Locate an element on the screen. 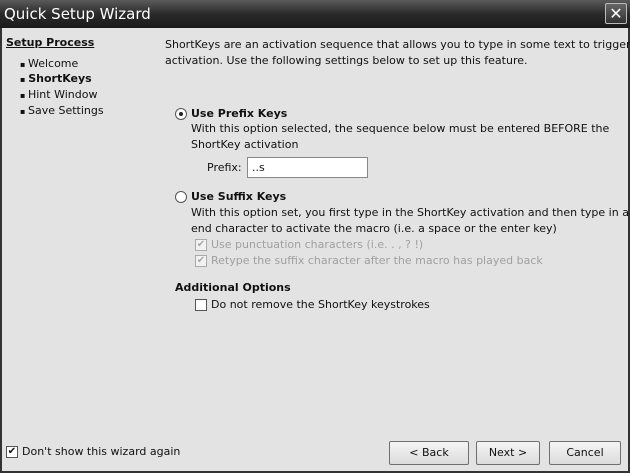  cancel-button: Cancel is located at coordinates (585, 453).